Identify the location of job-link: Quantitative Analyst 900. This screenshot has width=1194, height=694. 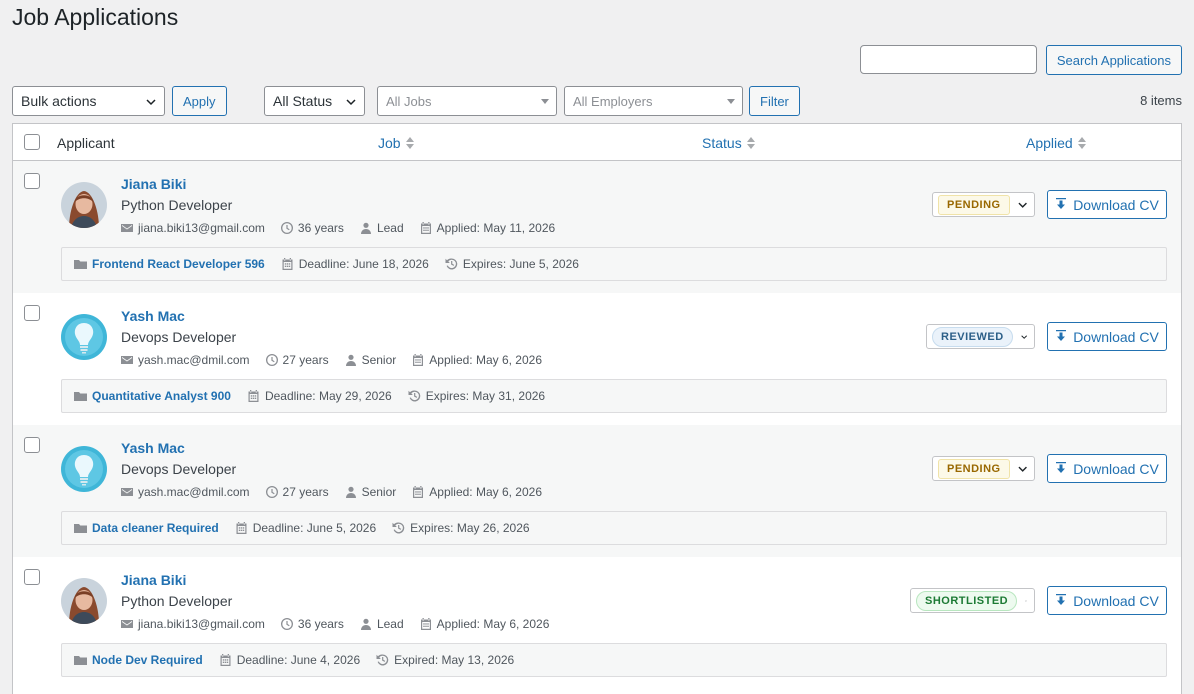
(161, 396).